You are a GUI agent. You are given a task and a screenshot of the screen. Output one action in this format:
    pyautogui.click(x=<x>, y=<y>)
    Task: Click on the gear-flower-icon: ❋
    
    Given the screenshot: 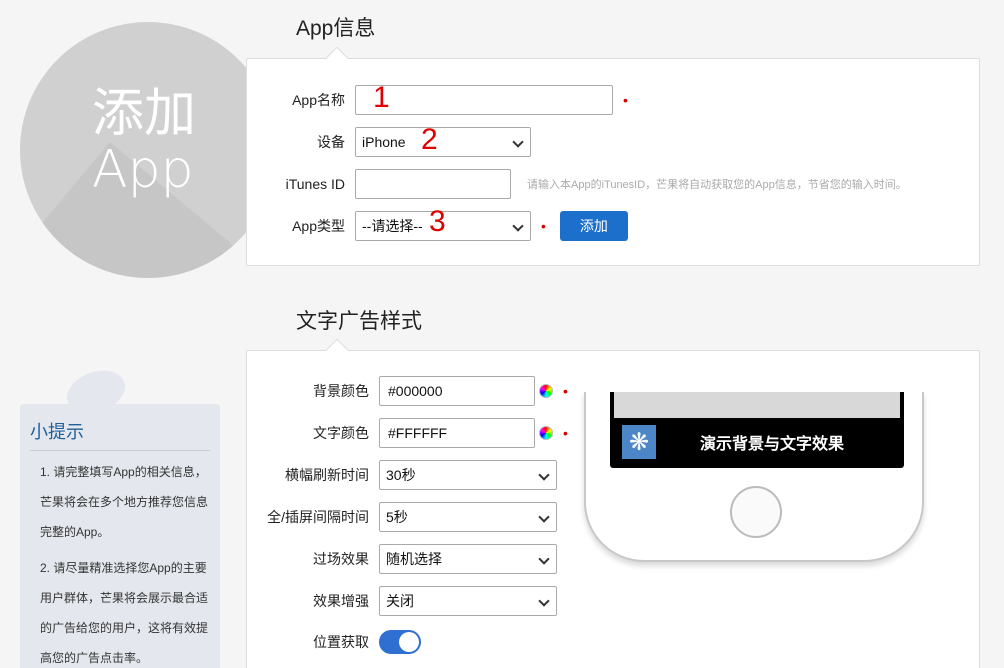 What is the action you would take?
    pyautogui.click(x=639, y=442)
    